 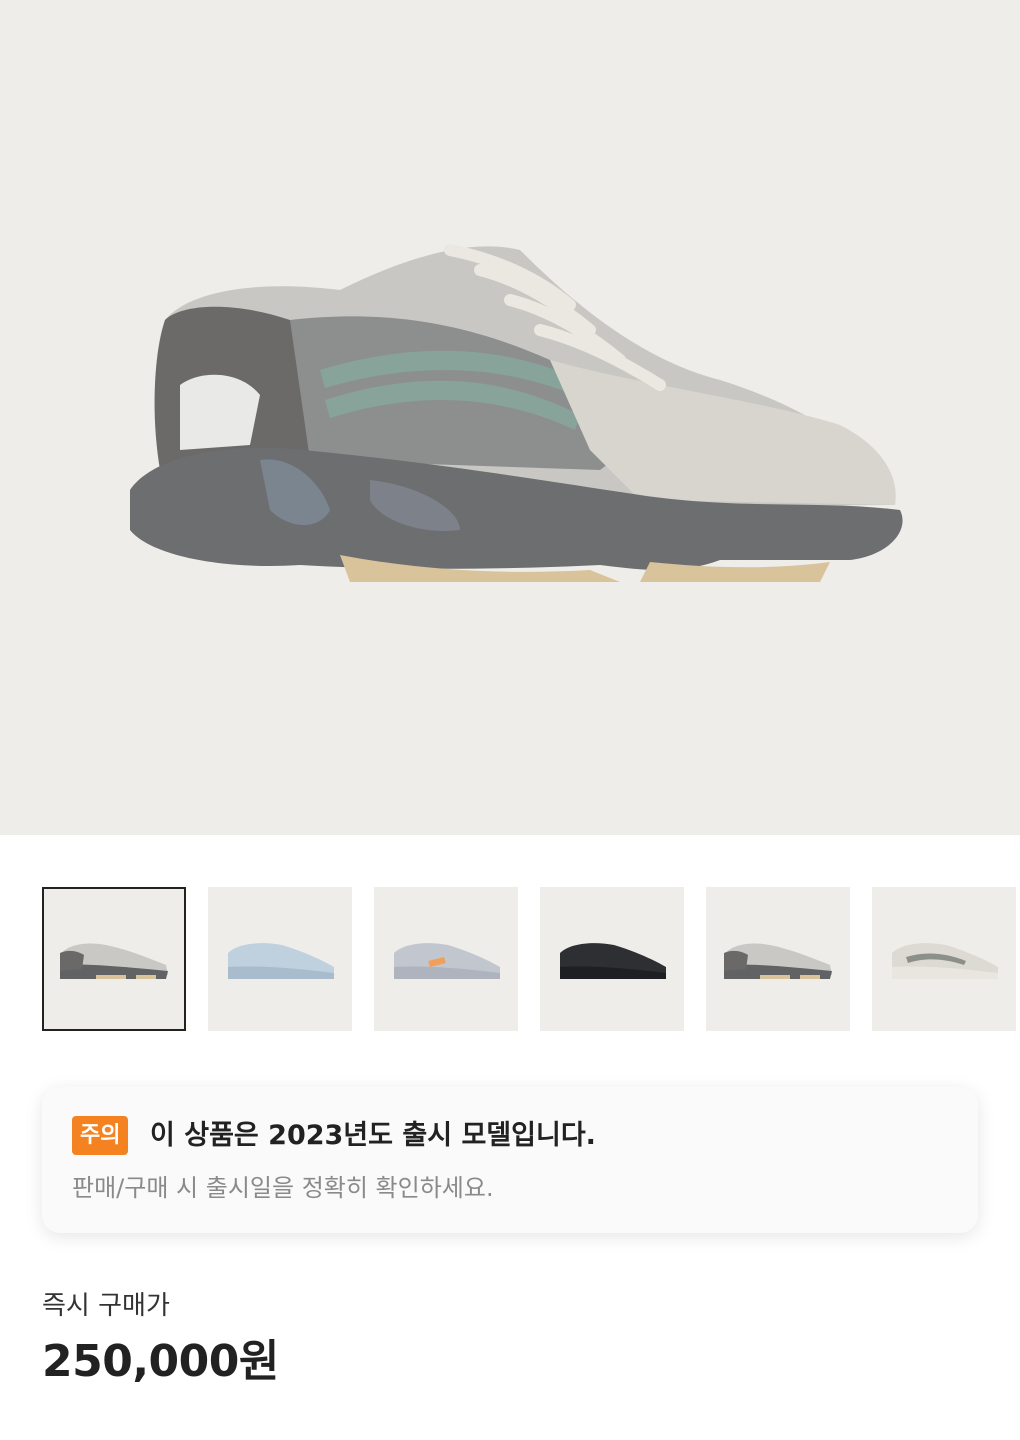 I want to click on notice-title: 이 상품은 2023년도 출시 모델입니다., so click(x=373, y=1135).